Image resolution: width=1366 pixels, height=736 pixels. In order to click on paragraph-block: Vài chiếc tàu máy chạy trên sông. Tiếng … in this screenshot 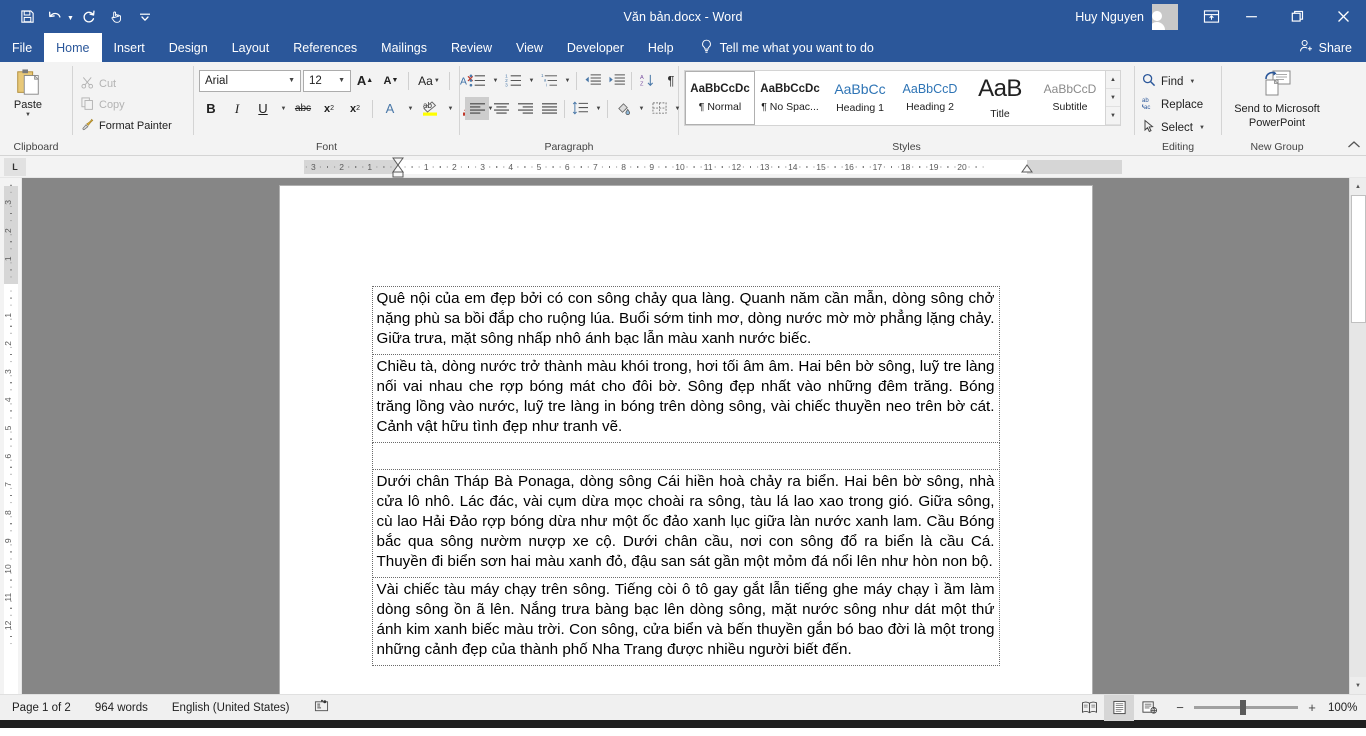, I will do `click(685, 621)`.